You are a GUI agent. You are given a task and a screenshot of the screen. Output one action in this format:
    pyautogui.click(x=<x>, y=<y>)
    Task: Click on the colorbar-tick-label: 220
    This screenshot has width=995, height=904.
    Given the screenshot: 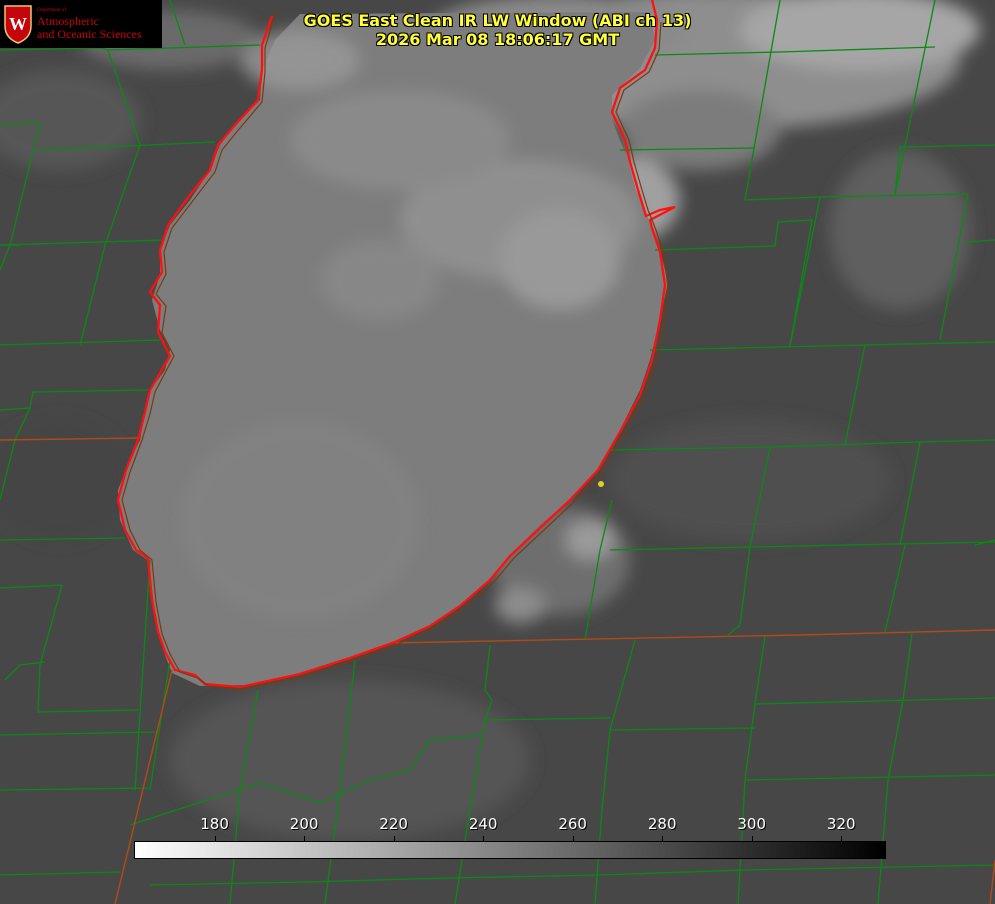 What is the action you would take?
    pyautogui.click(x=393, y=824)
    